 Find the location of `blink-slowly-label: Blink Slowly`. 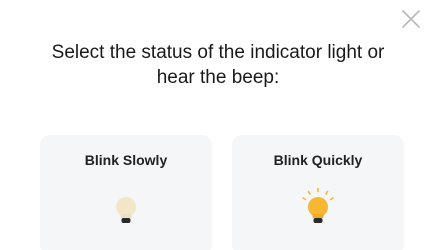

blink-slowly-label: Blink Slowly is located at coordinates (126, 160).